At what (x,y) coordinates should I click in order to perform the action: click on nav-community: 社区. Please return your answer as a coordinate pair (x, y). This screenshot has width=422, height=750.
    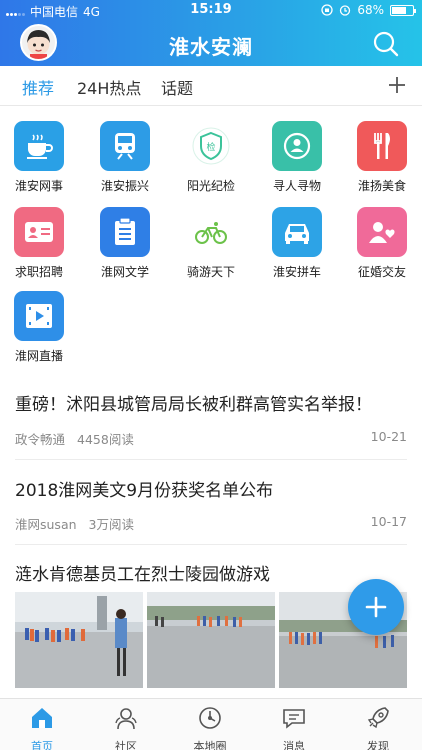
    Looking at the image, I should click on (126, 727).